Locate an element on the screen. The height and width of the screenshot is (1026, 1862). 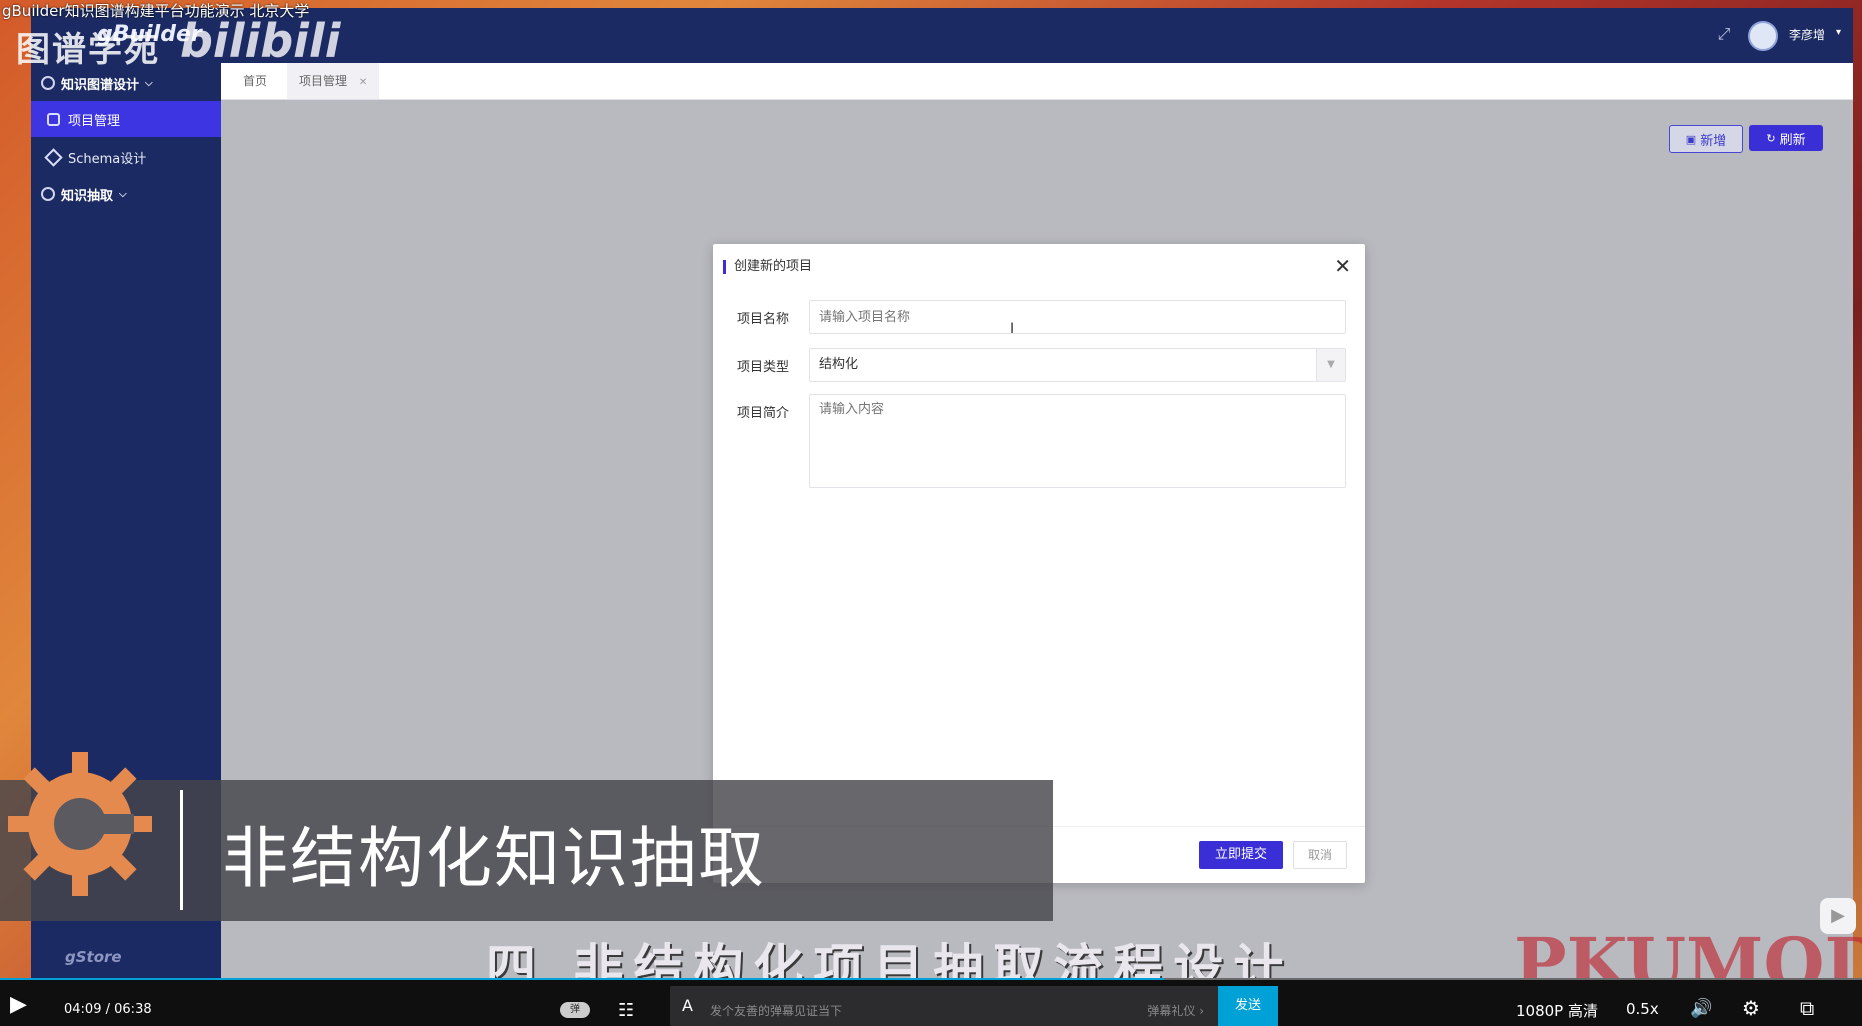
cancel-button: 取消 is located at coordinates (1320, 855).